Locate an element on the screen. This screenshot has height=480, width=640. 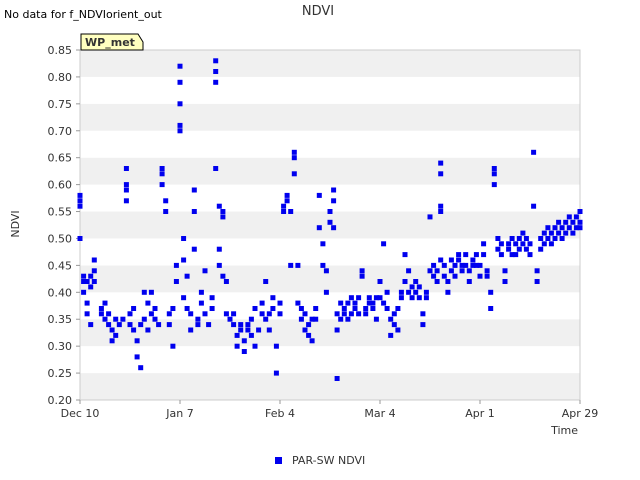
y-tick-label: 0.80 is located at coordinates (60, 77).